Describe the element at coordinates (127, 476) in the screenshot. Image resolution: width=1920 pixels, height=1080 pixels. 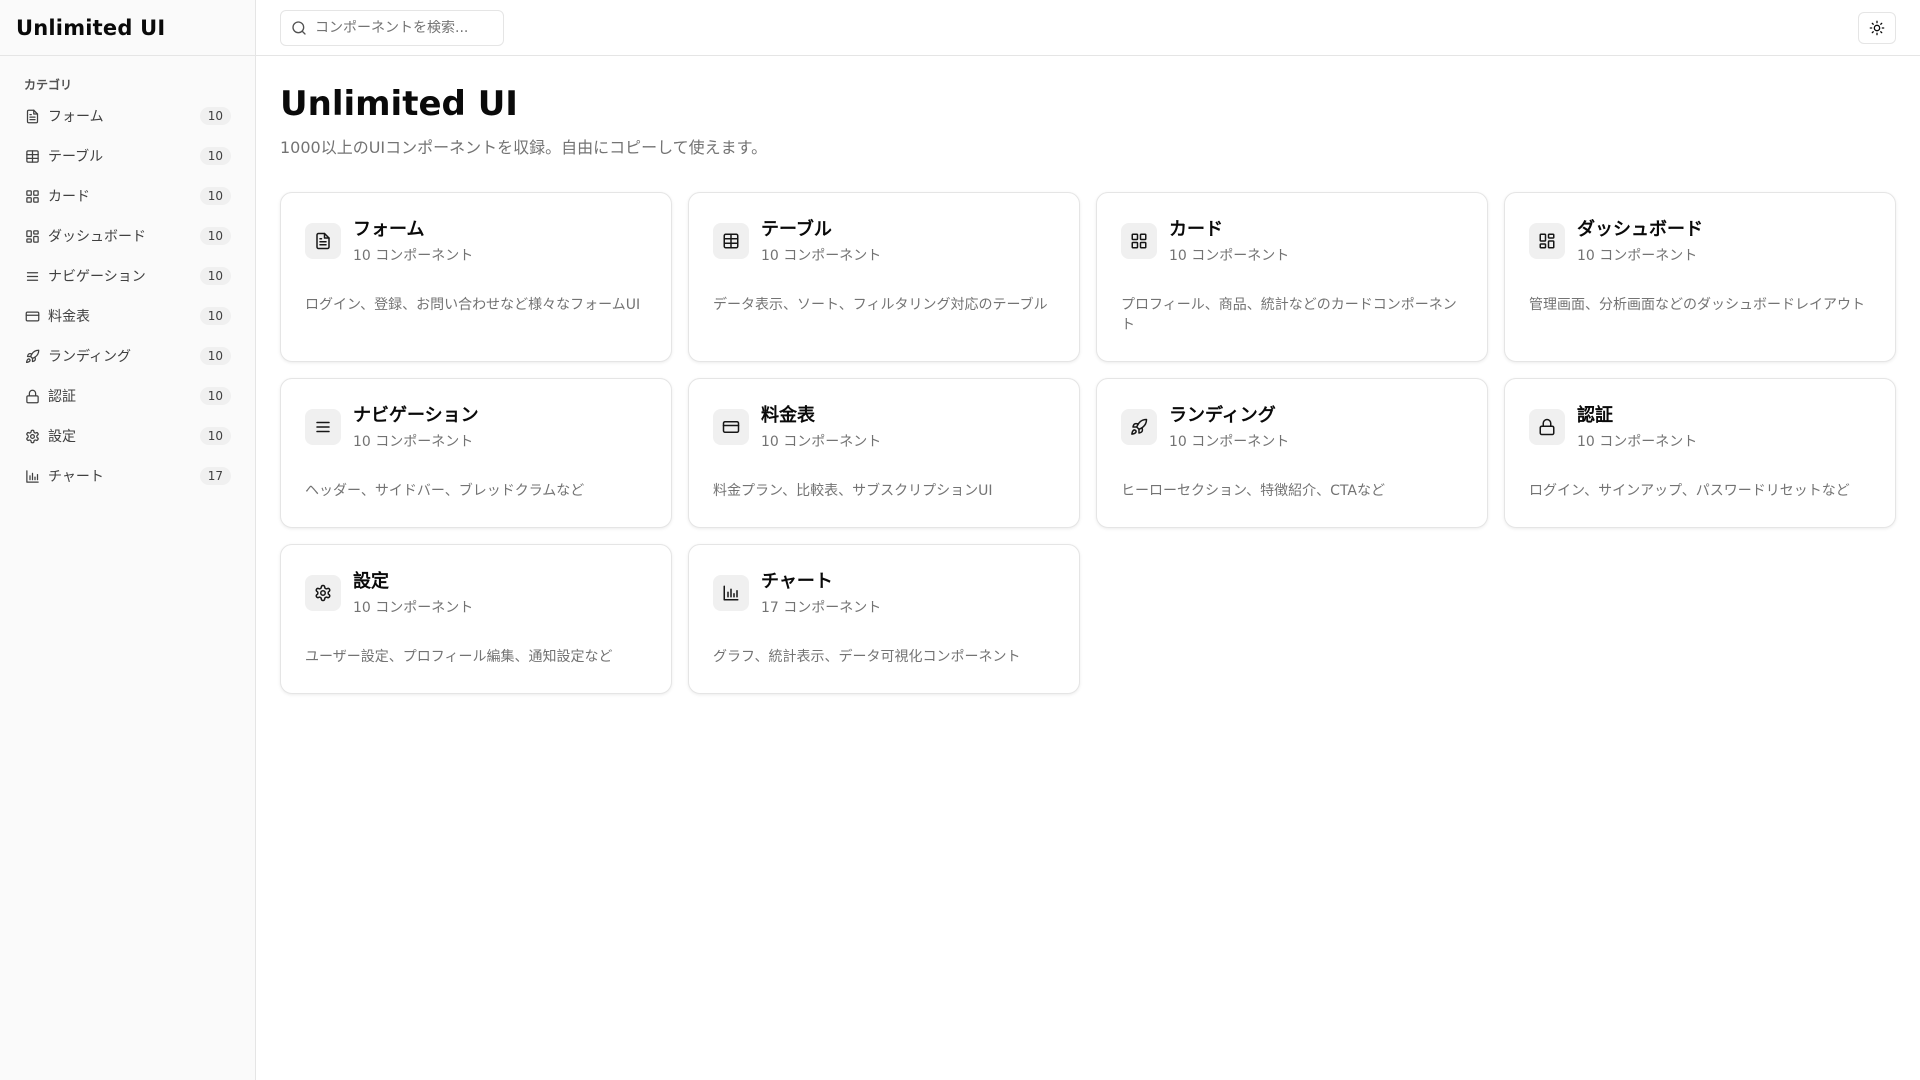
I see `sidebar-item-chart: チャート 17` at that location.